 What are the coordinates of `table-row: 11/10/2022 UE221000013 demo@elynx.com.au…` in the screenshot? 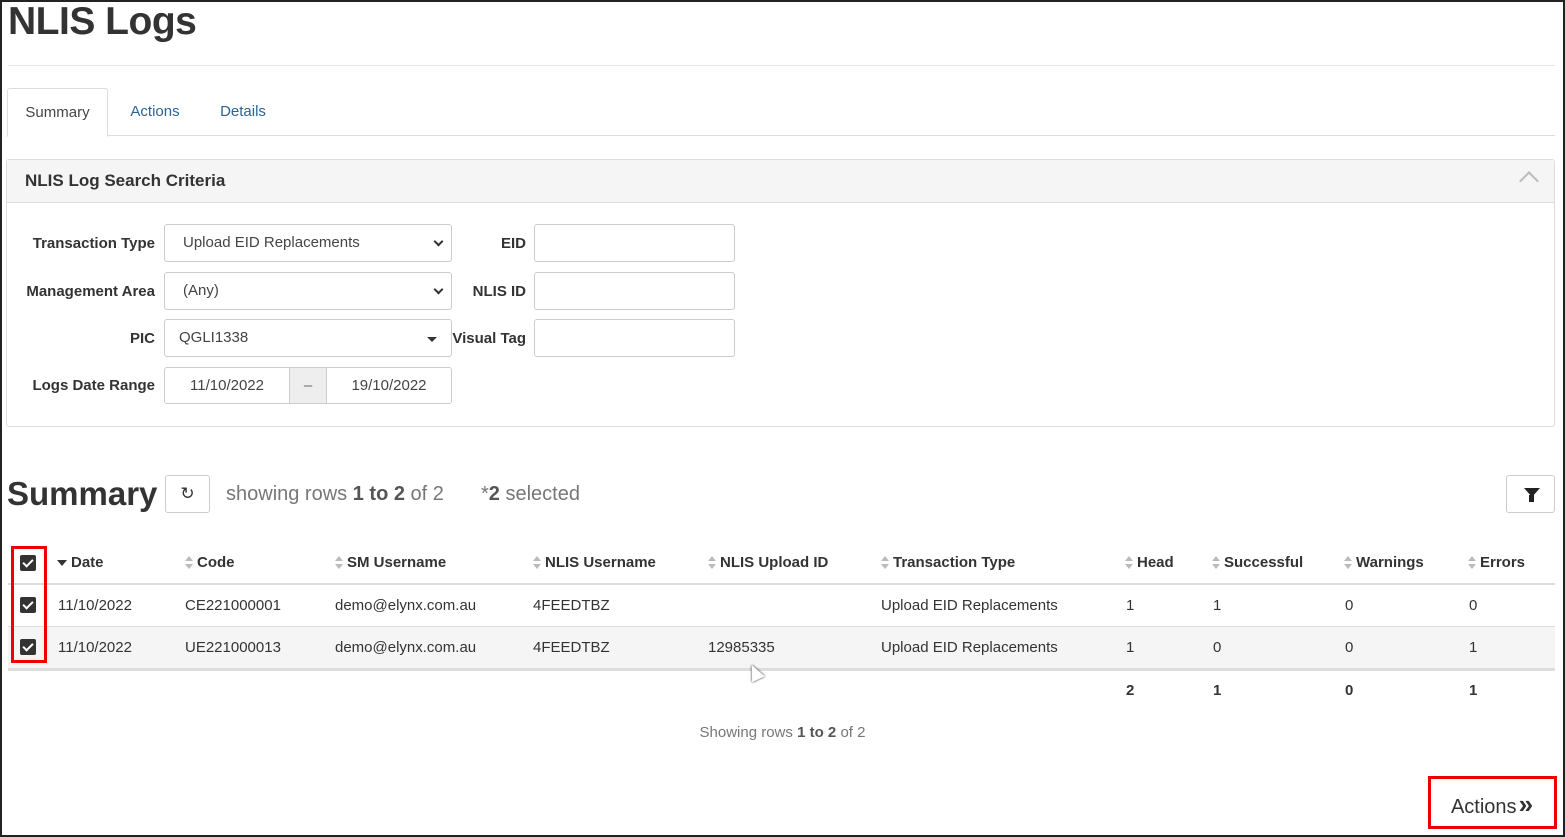 It's located at (781, 648).